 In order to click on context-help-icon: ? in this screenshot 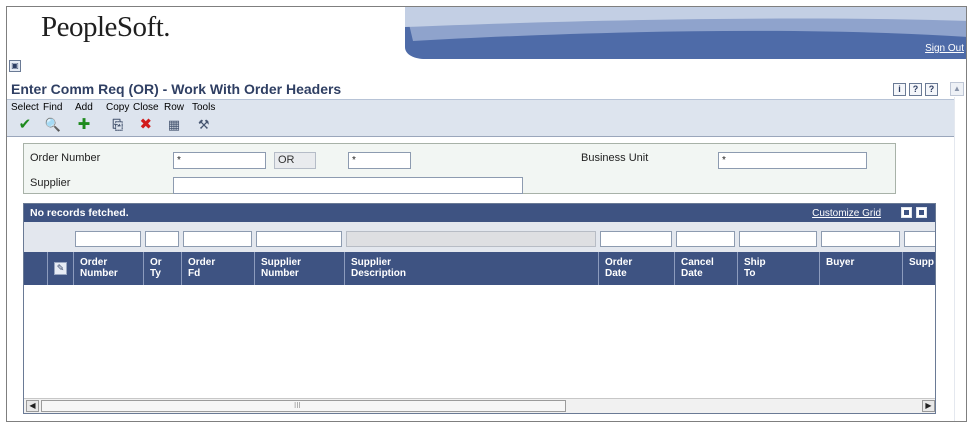, I will do `click(931, 89)`.